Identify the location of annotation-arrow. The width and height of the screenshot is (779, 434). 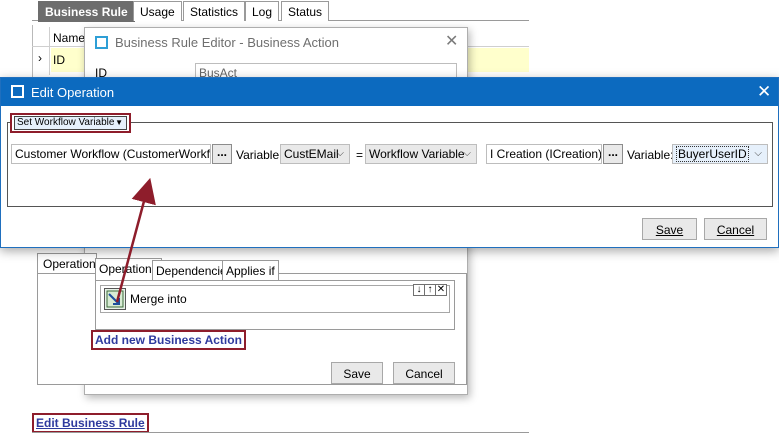
(135, 240).